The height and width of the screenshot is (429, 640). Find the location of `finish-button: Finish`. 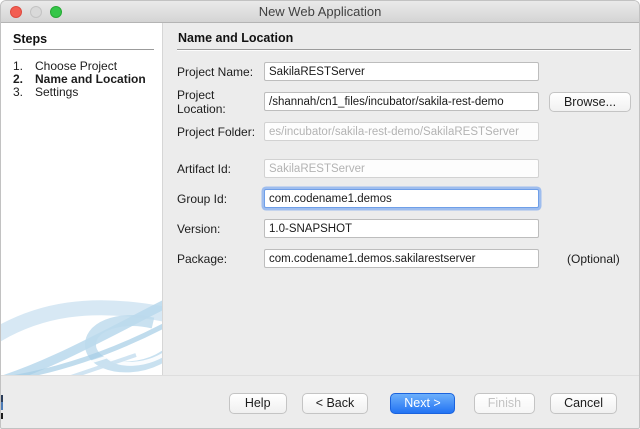

finish-button: Finish is located at coordinates (504, 403).